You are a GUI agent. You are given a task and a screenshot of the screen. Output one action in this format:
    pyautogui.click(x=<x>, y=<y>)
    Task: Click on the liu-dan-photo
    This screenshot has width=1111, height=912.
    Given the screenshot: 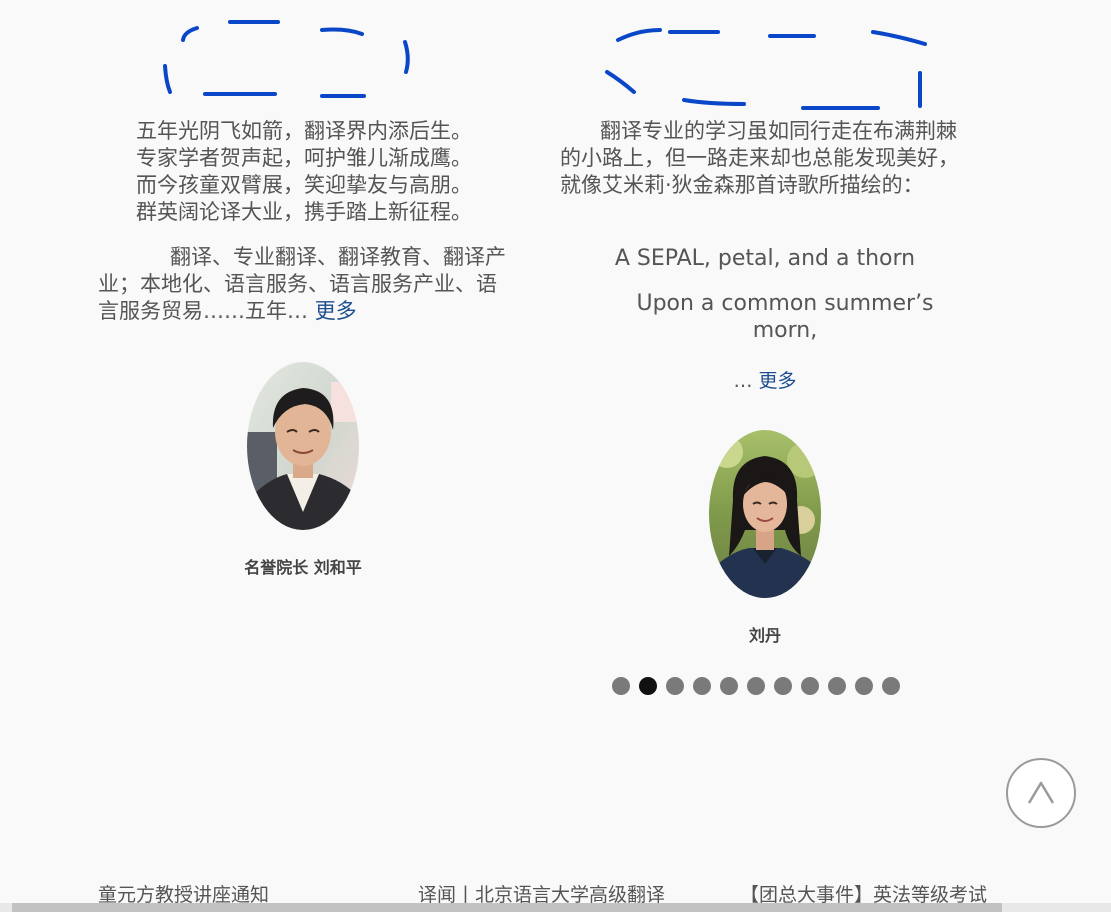 What is the action you would take?
    pyautogui.click(x=765, y=514)
    